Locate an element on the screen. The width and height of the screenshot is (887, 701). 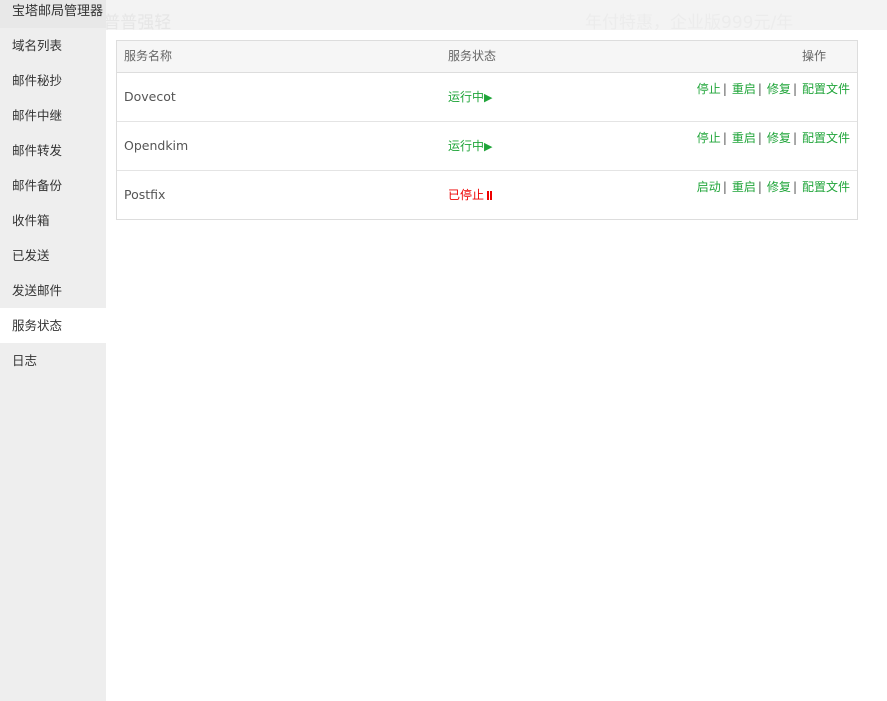
header-operations: 操作 is located at coordinates (813, 56).